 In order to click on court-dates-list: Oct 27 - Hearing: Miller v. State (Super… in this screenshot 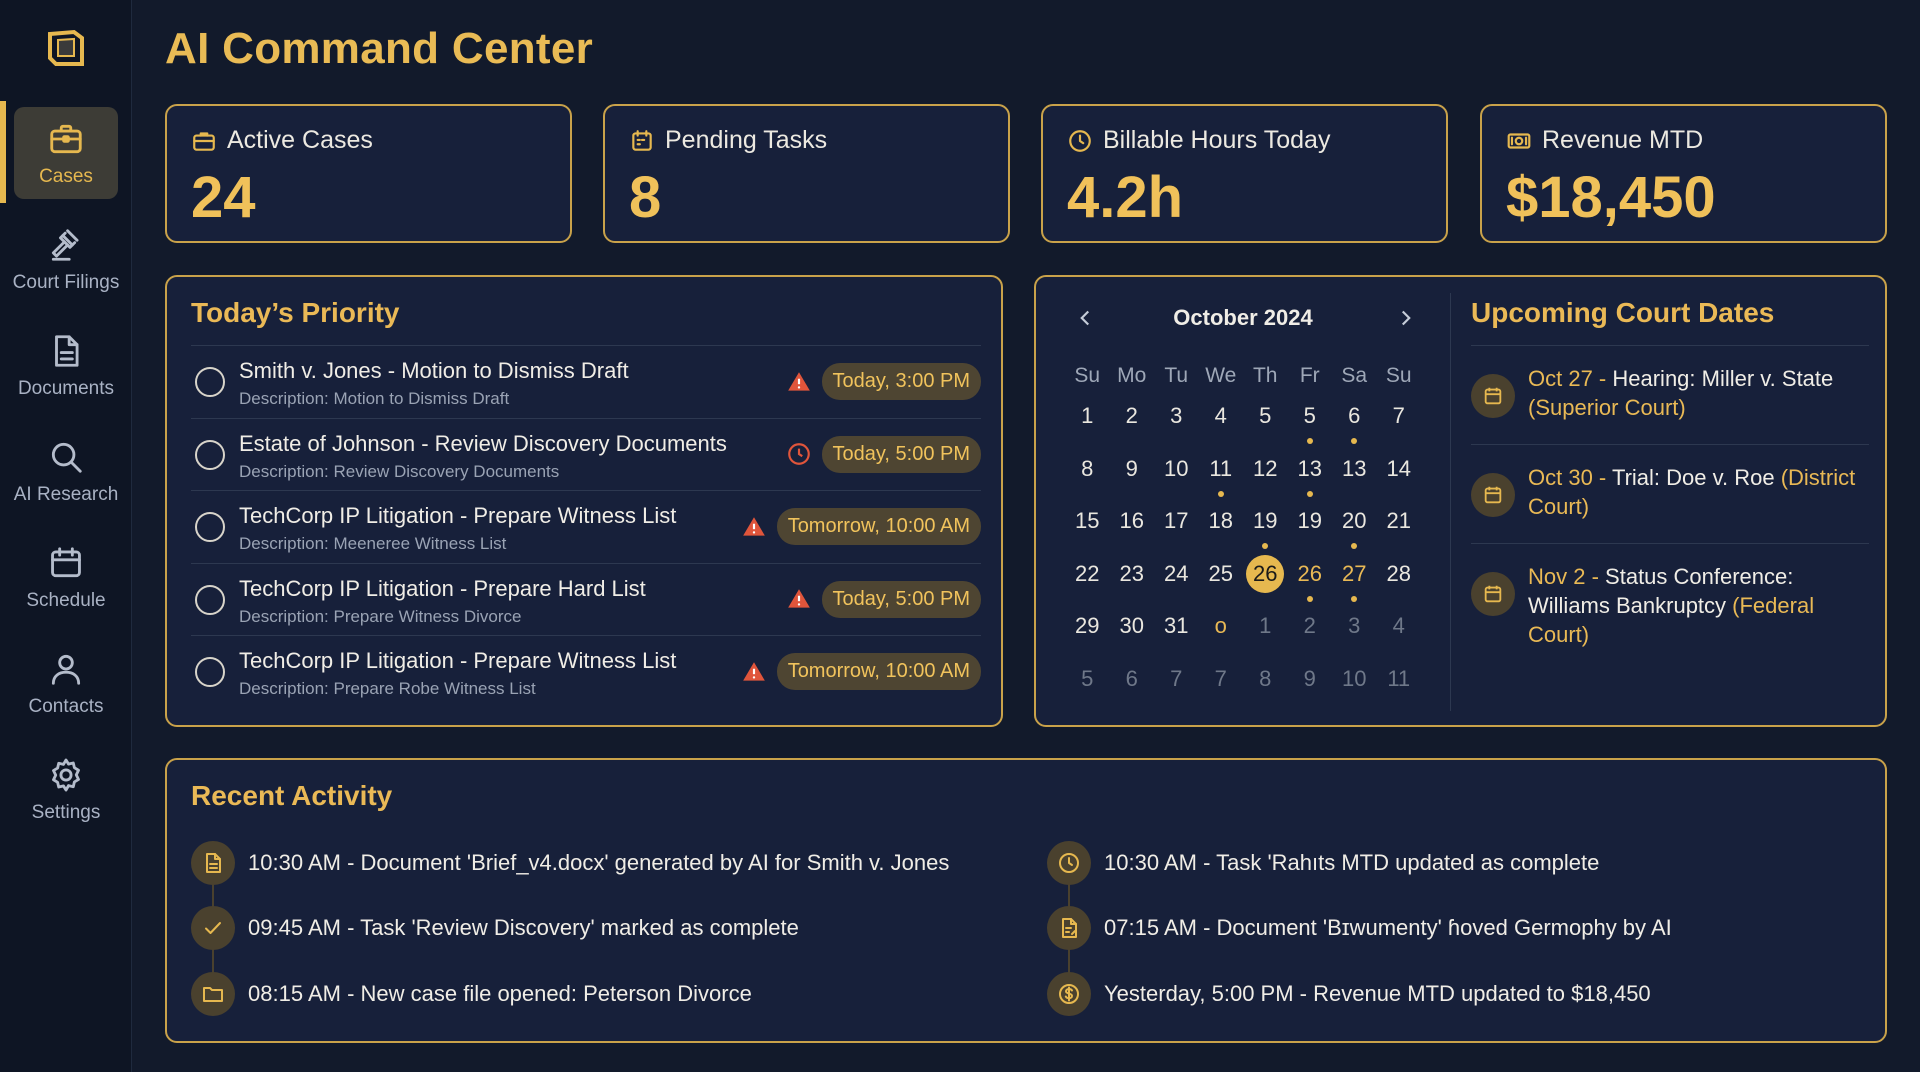, I will do `click(1670, 496)`.